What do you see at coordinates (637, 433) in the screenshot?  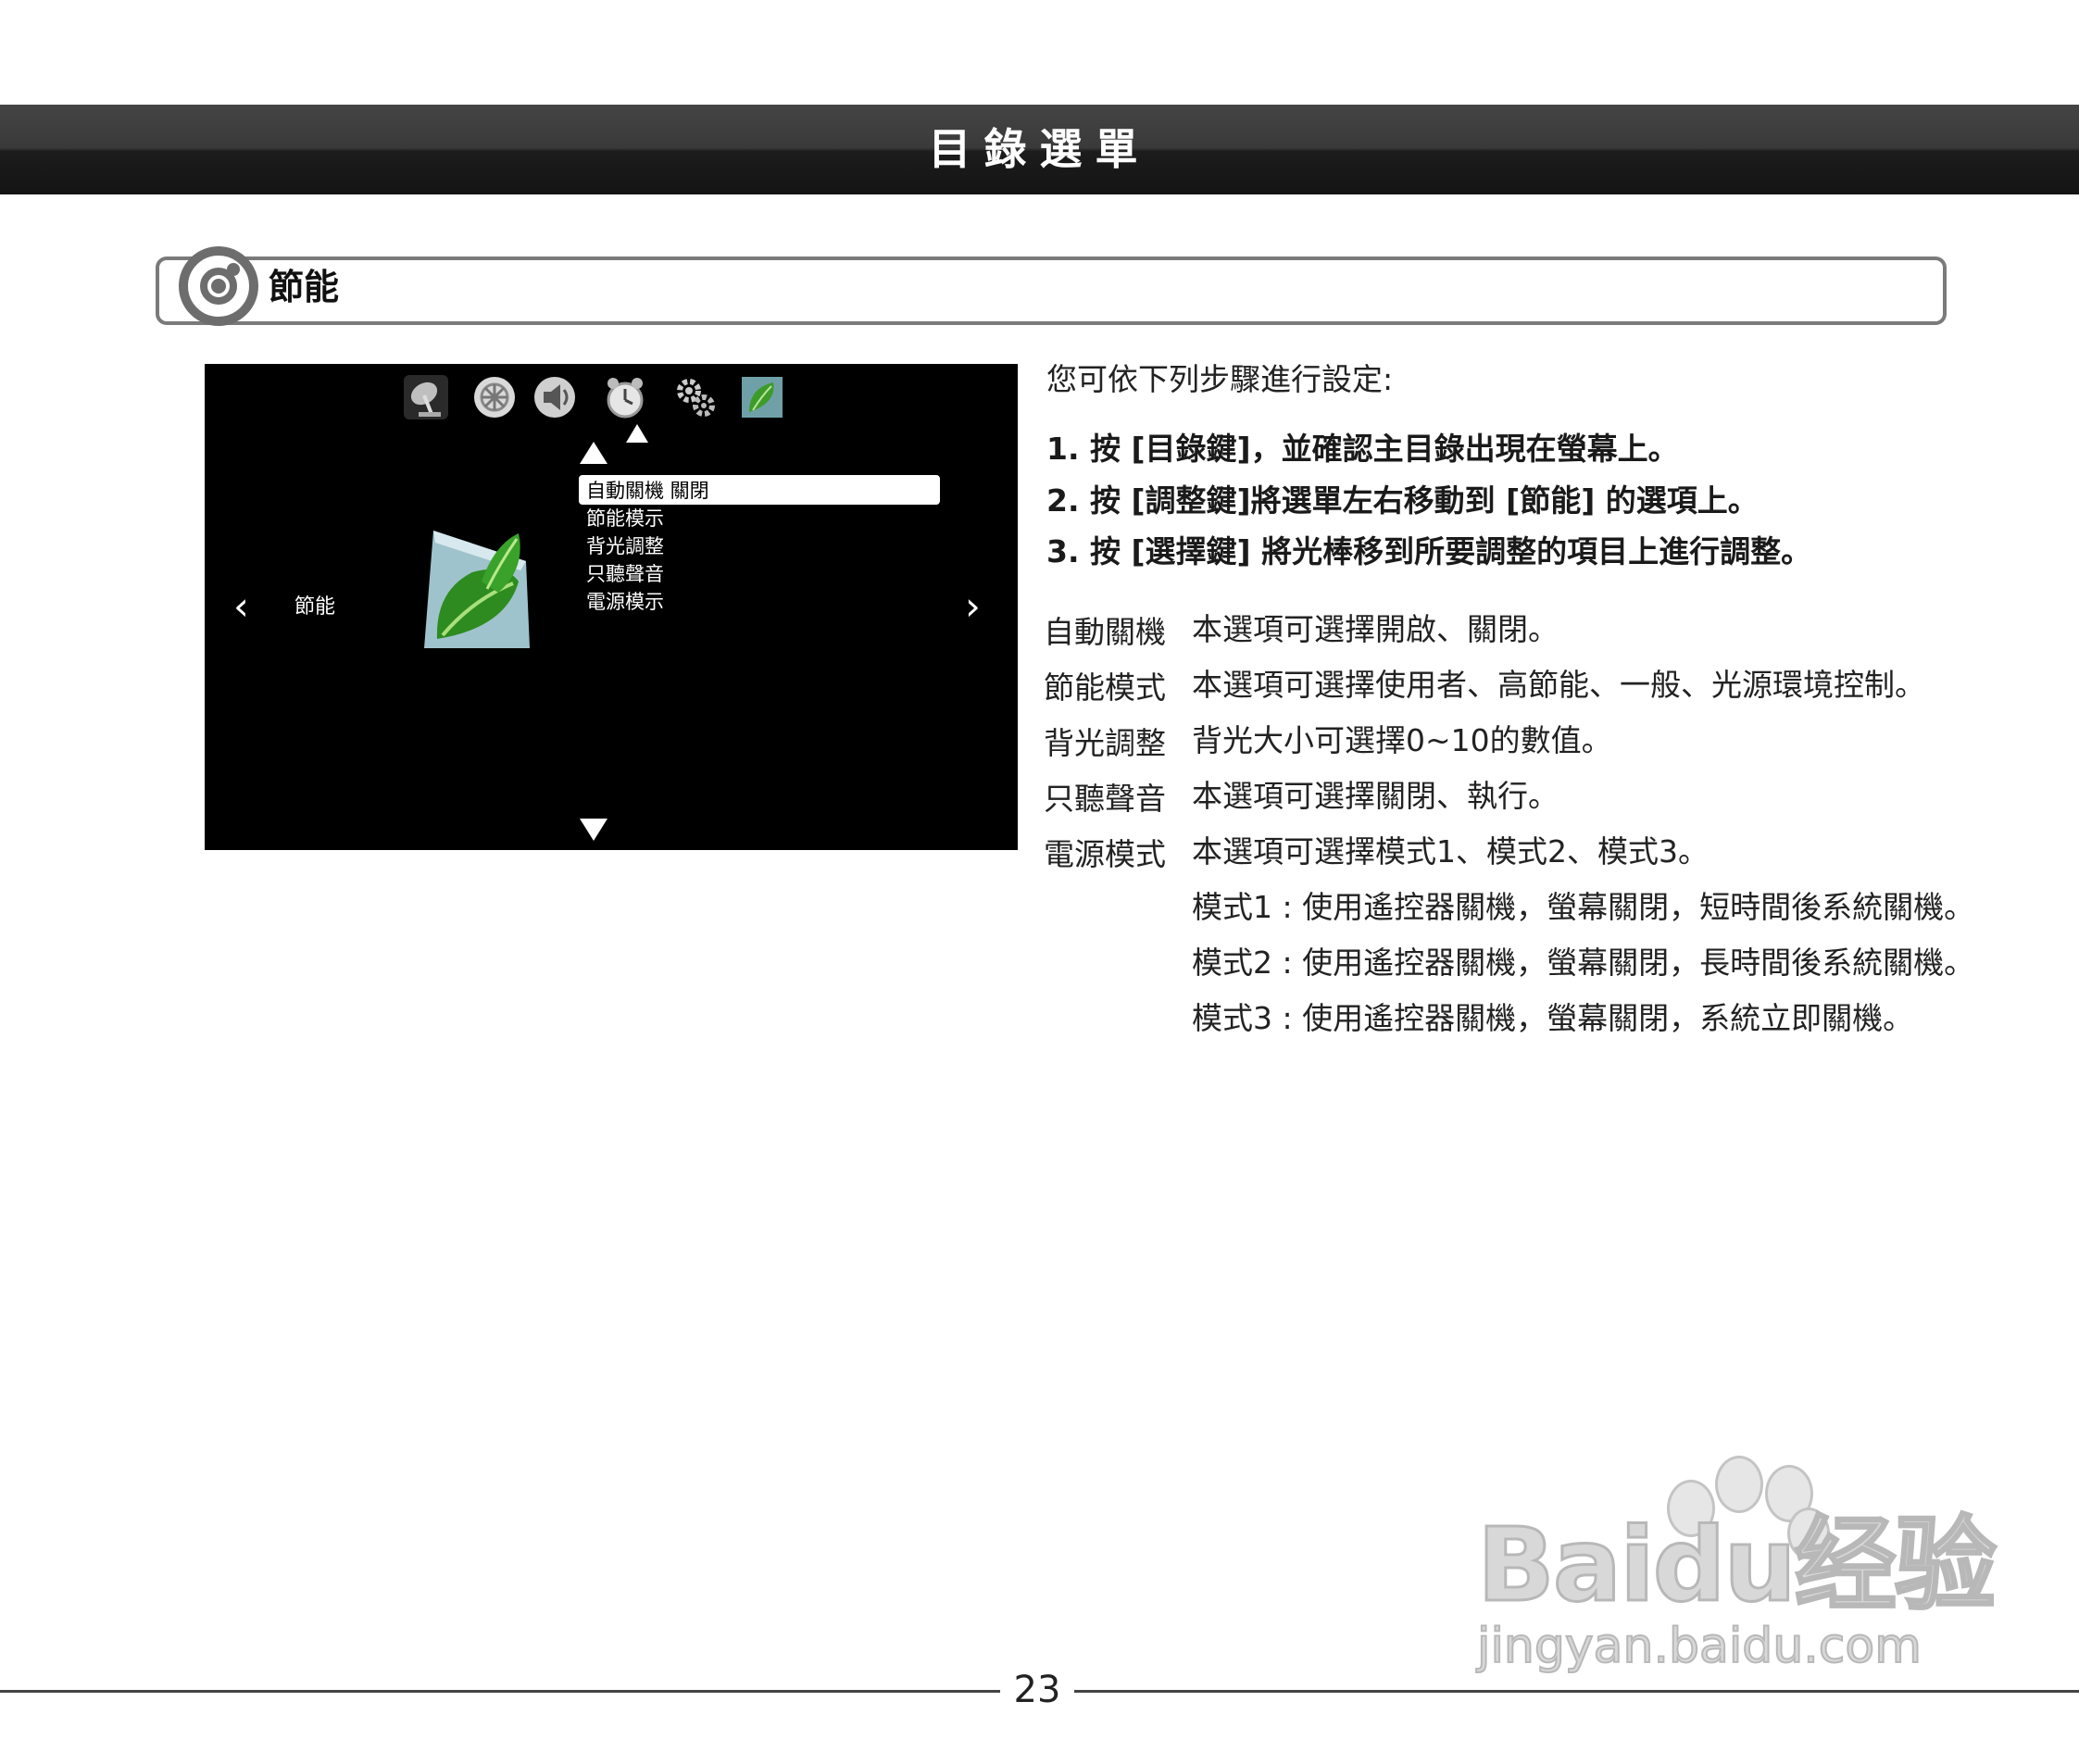 I see `active-tab-indicator` at bounding box center [637, 433].